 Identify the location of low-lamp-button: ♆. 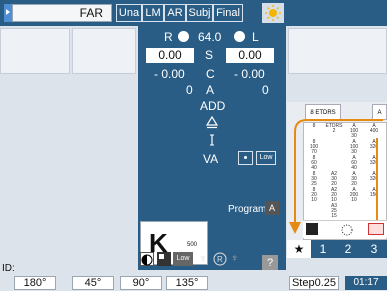
(239, 259).